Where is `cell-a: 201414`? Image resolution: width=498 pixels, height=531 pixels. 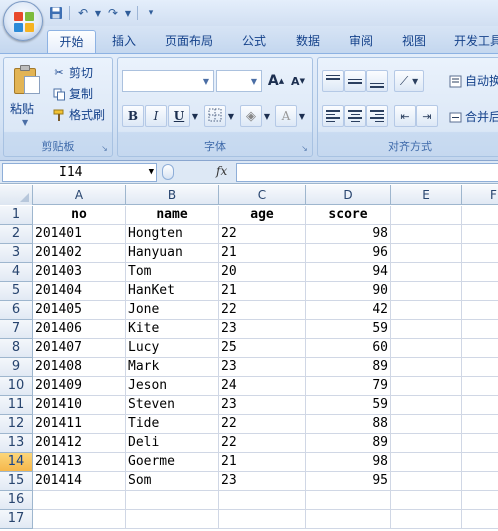 cell-a: 201414 is located at coordinates (79, 481).